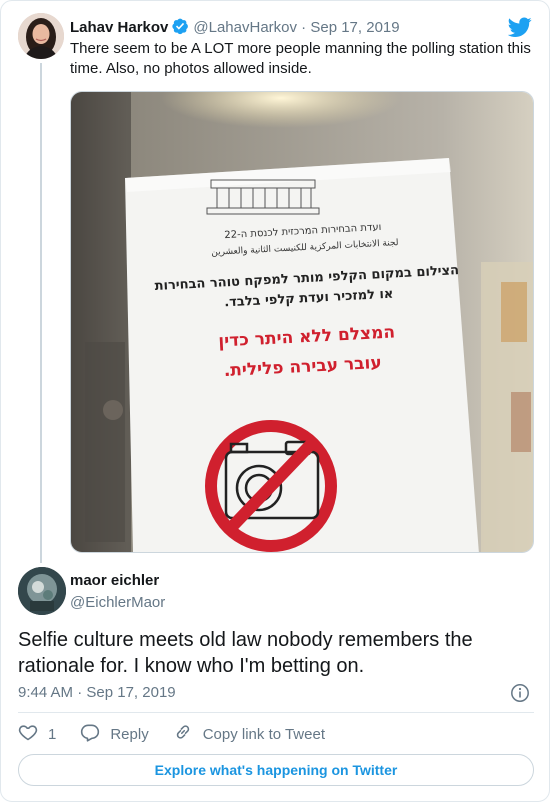 The width and height of the screenshot is (550, 802). I want to click on tweet-timestamp: 9:44 AM · Sep 17, 2019, so click(97, 693).